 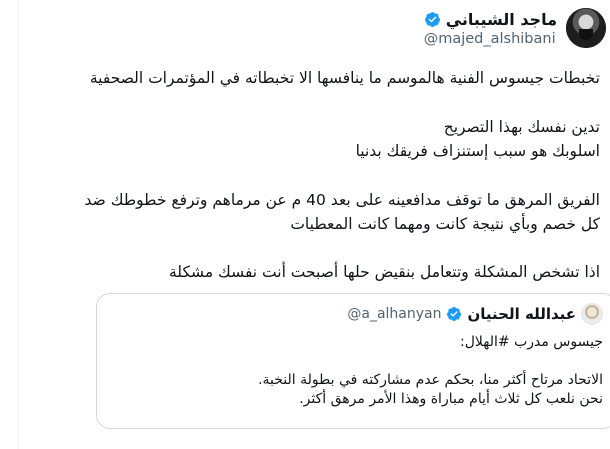 What do you see at coordinates (592, 314) in the screenshot?
I see `quoted-avatar` at bounding box center [592, 314].